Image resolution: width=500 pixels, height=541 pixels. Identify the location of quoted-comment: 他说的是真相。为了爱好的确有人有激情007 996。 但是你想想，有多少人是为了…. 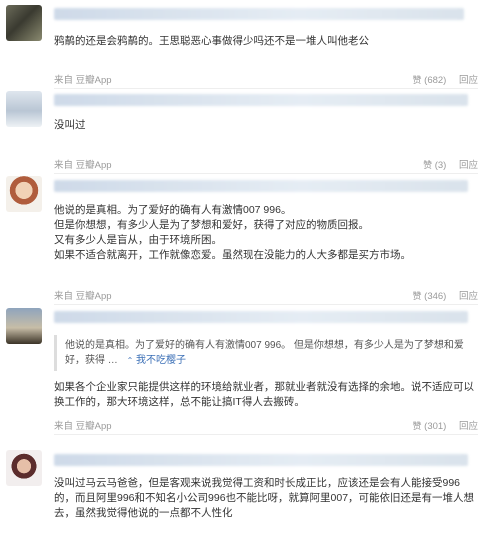
(266, 353).